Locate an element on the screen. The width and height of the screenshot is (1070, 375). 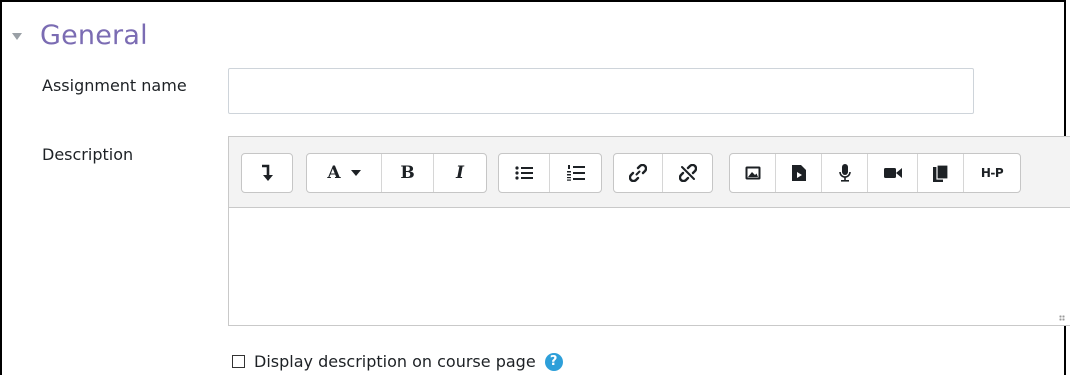
unlink-button is located at coordinates (687, 173).